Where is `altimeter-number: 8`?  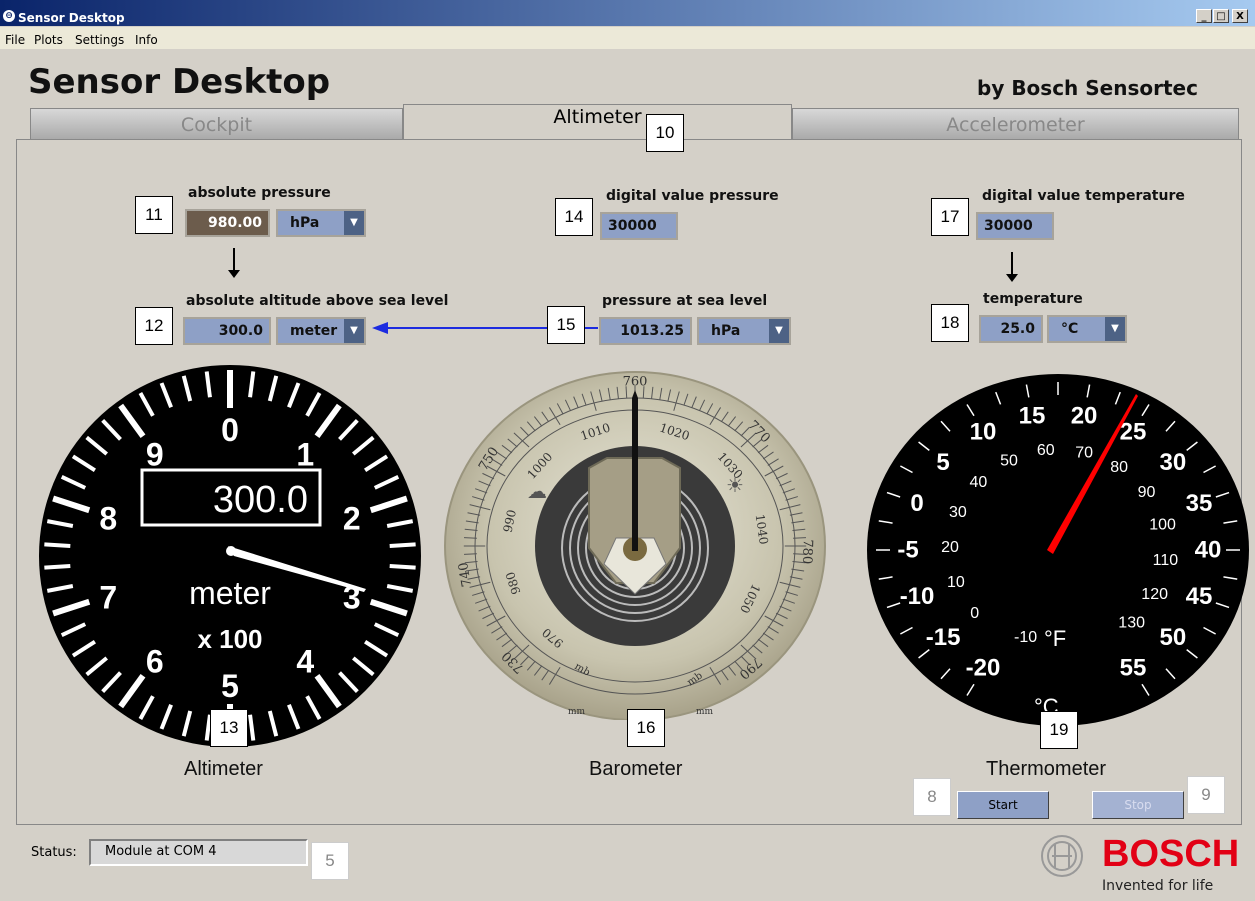 altimeter-number: 8 is located at coordinates (108, 518).